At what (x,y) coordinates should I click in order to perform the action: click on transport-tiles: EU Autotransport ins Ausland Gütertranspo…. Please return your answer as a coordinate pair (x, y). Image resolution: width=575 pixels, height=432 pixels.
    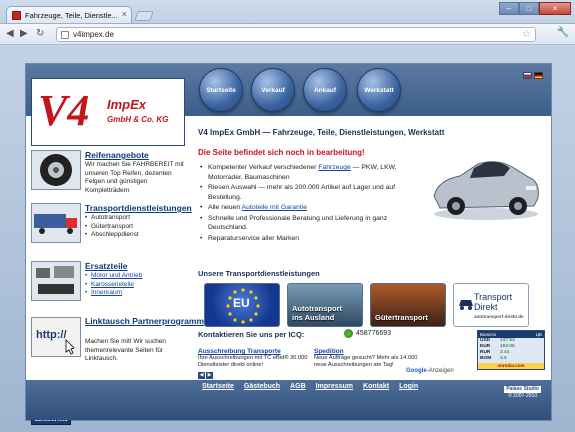
    Looking at the image, I should click on (366, 305).